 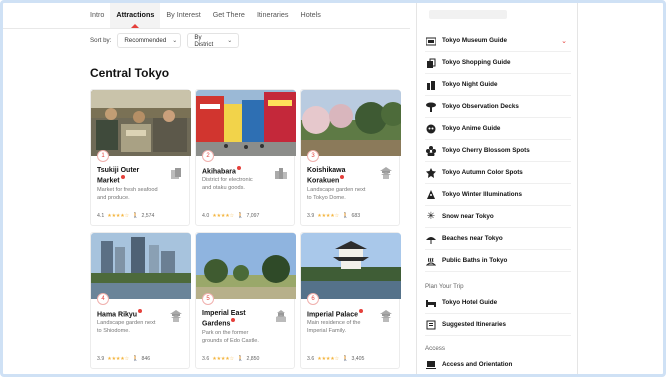 I want to click on sort-row: Sort by: Recommended ⌄ By District ⌄, so click(x=165, y=40).